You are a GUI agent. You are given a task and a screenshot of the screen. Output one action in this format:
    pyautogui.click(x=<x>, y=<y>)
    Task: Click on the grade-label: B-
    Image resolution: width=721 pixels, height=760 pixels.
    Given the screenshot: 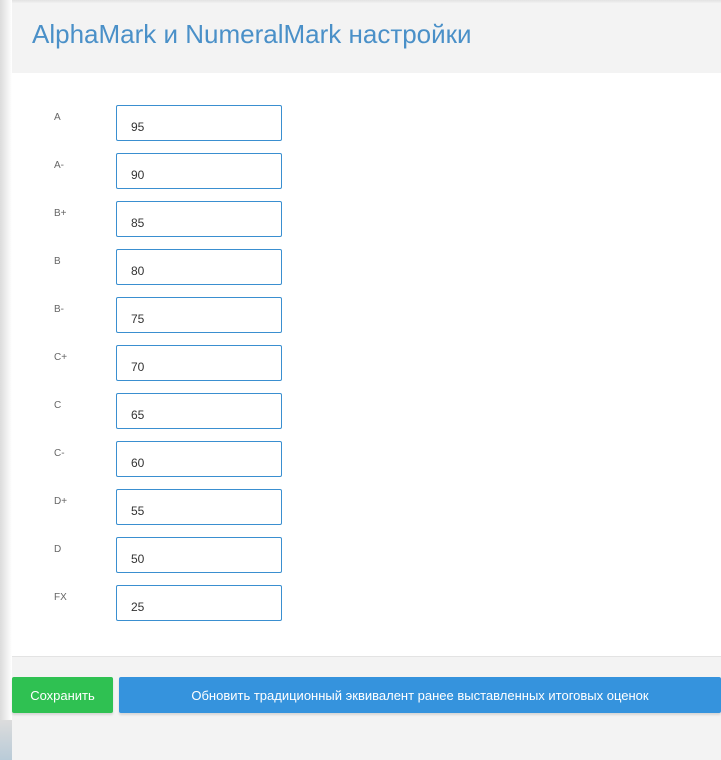 What is the action you would take?
    pyautogui.click(x=59, y=309)
    